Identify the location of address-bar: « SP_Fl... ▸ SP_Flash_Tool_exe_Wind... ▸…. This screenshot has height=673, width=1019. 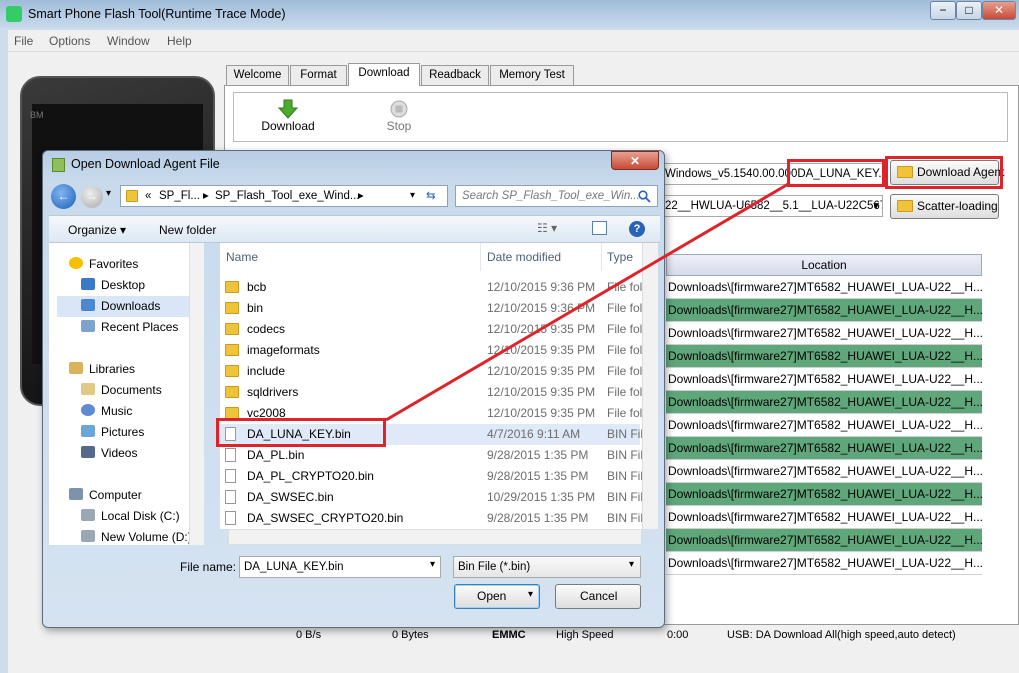
(284, 196).